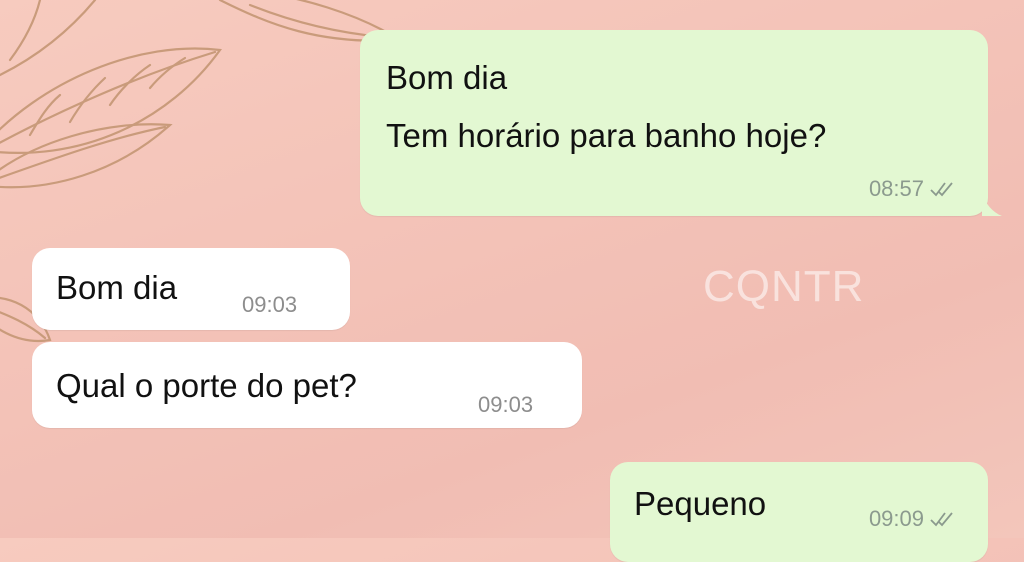  Describe the element at coordinates (606, 135) in the screenshot. I see `message-line: Tem horário para banho hoje?` at that location.